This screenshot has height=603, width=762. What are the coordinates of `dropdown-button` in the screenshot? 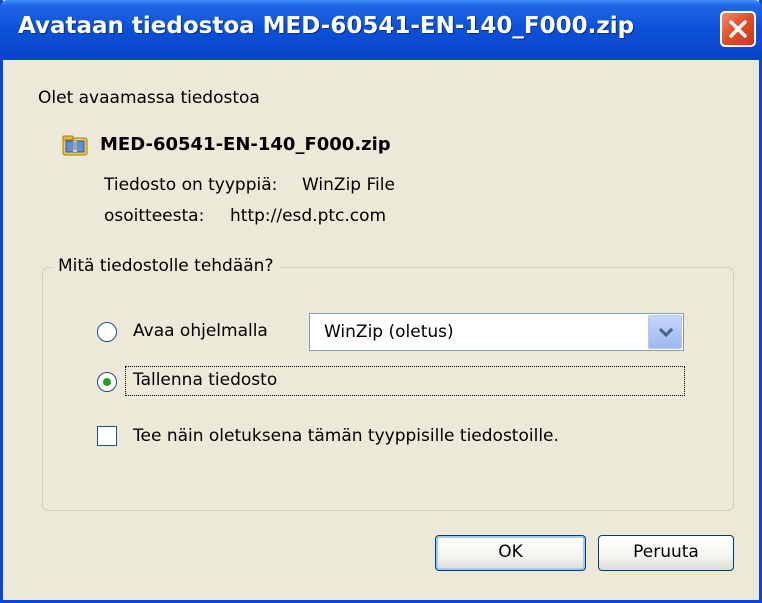 It's located at (665, 332).